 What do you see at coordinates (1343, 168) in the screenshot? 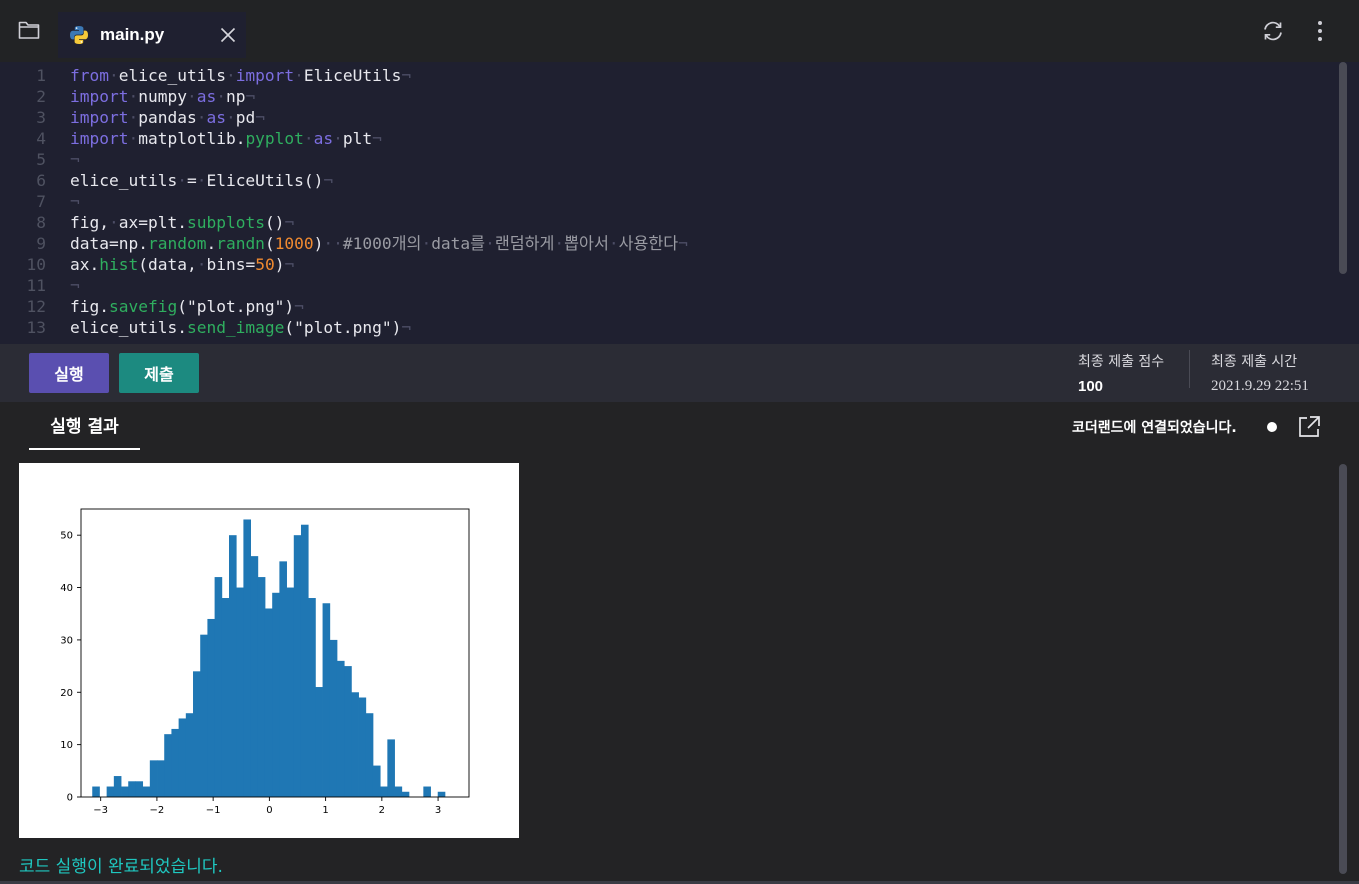
I see `editor-scrollbar-thumb` at bounding box center [1343, 168].